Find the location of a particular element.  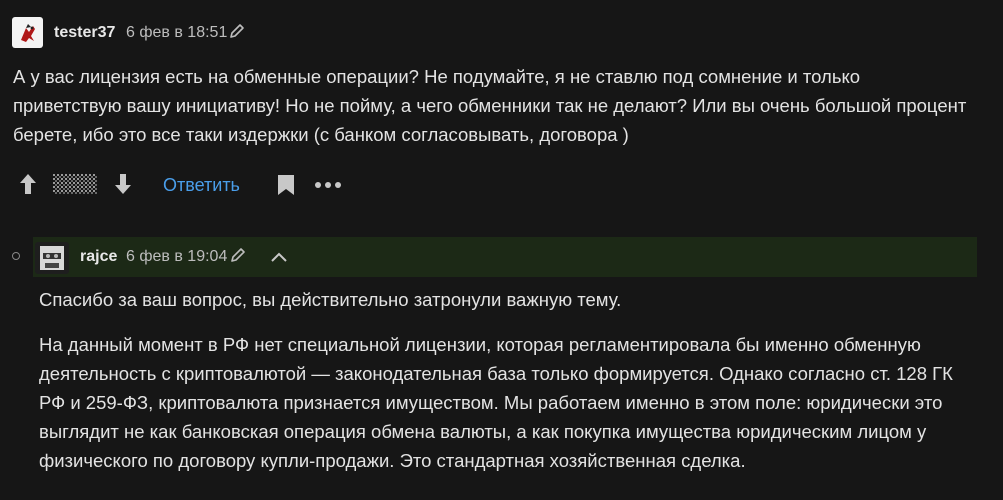

comment-timestamp: 6 фев в 18:51 is located at coordinates (176, 33).